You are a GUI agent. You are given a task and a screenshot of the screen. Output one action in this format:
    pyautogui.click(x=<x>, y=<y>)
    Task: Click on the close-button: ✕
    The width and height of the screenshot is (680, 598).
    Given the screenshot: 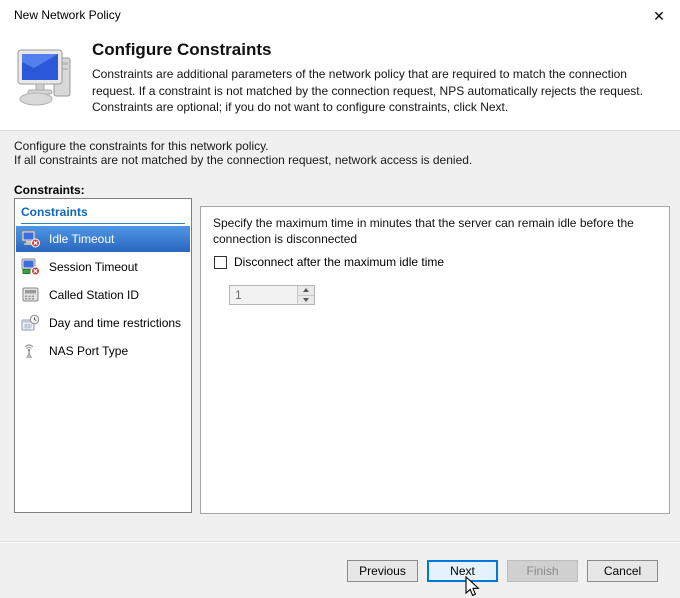 What is the action you would take?
    pyautogui.click(x=659, y=16)
    